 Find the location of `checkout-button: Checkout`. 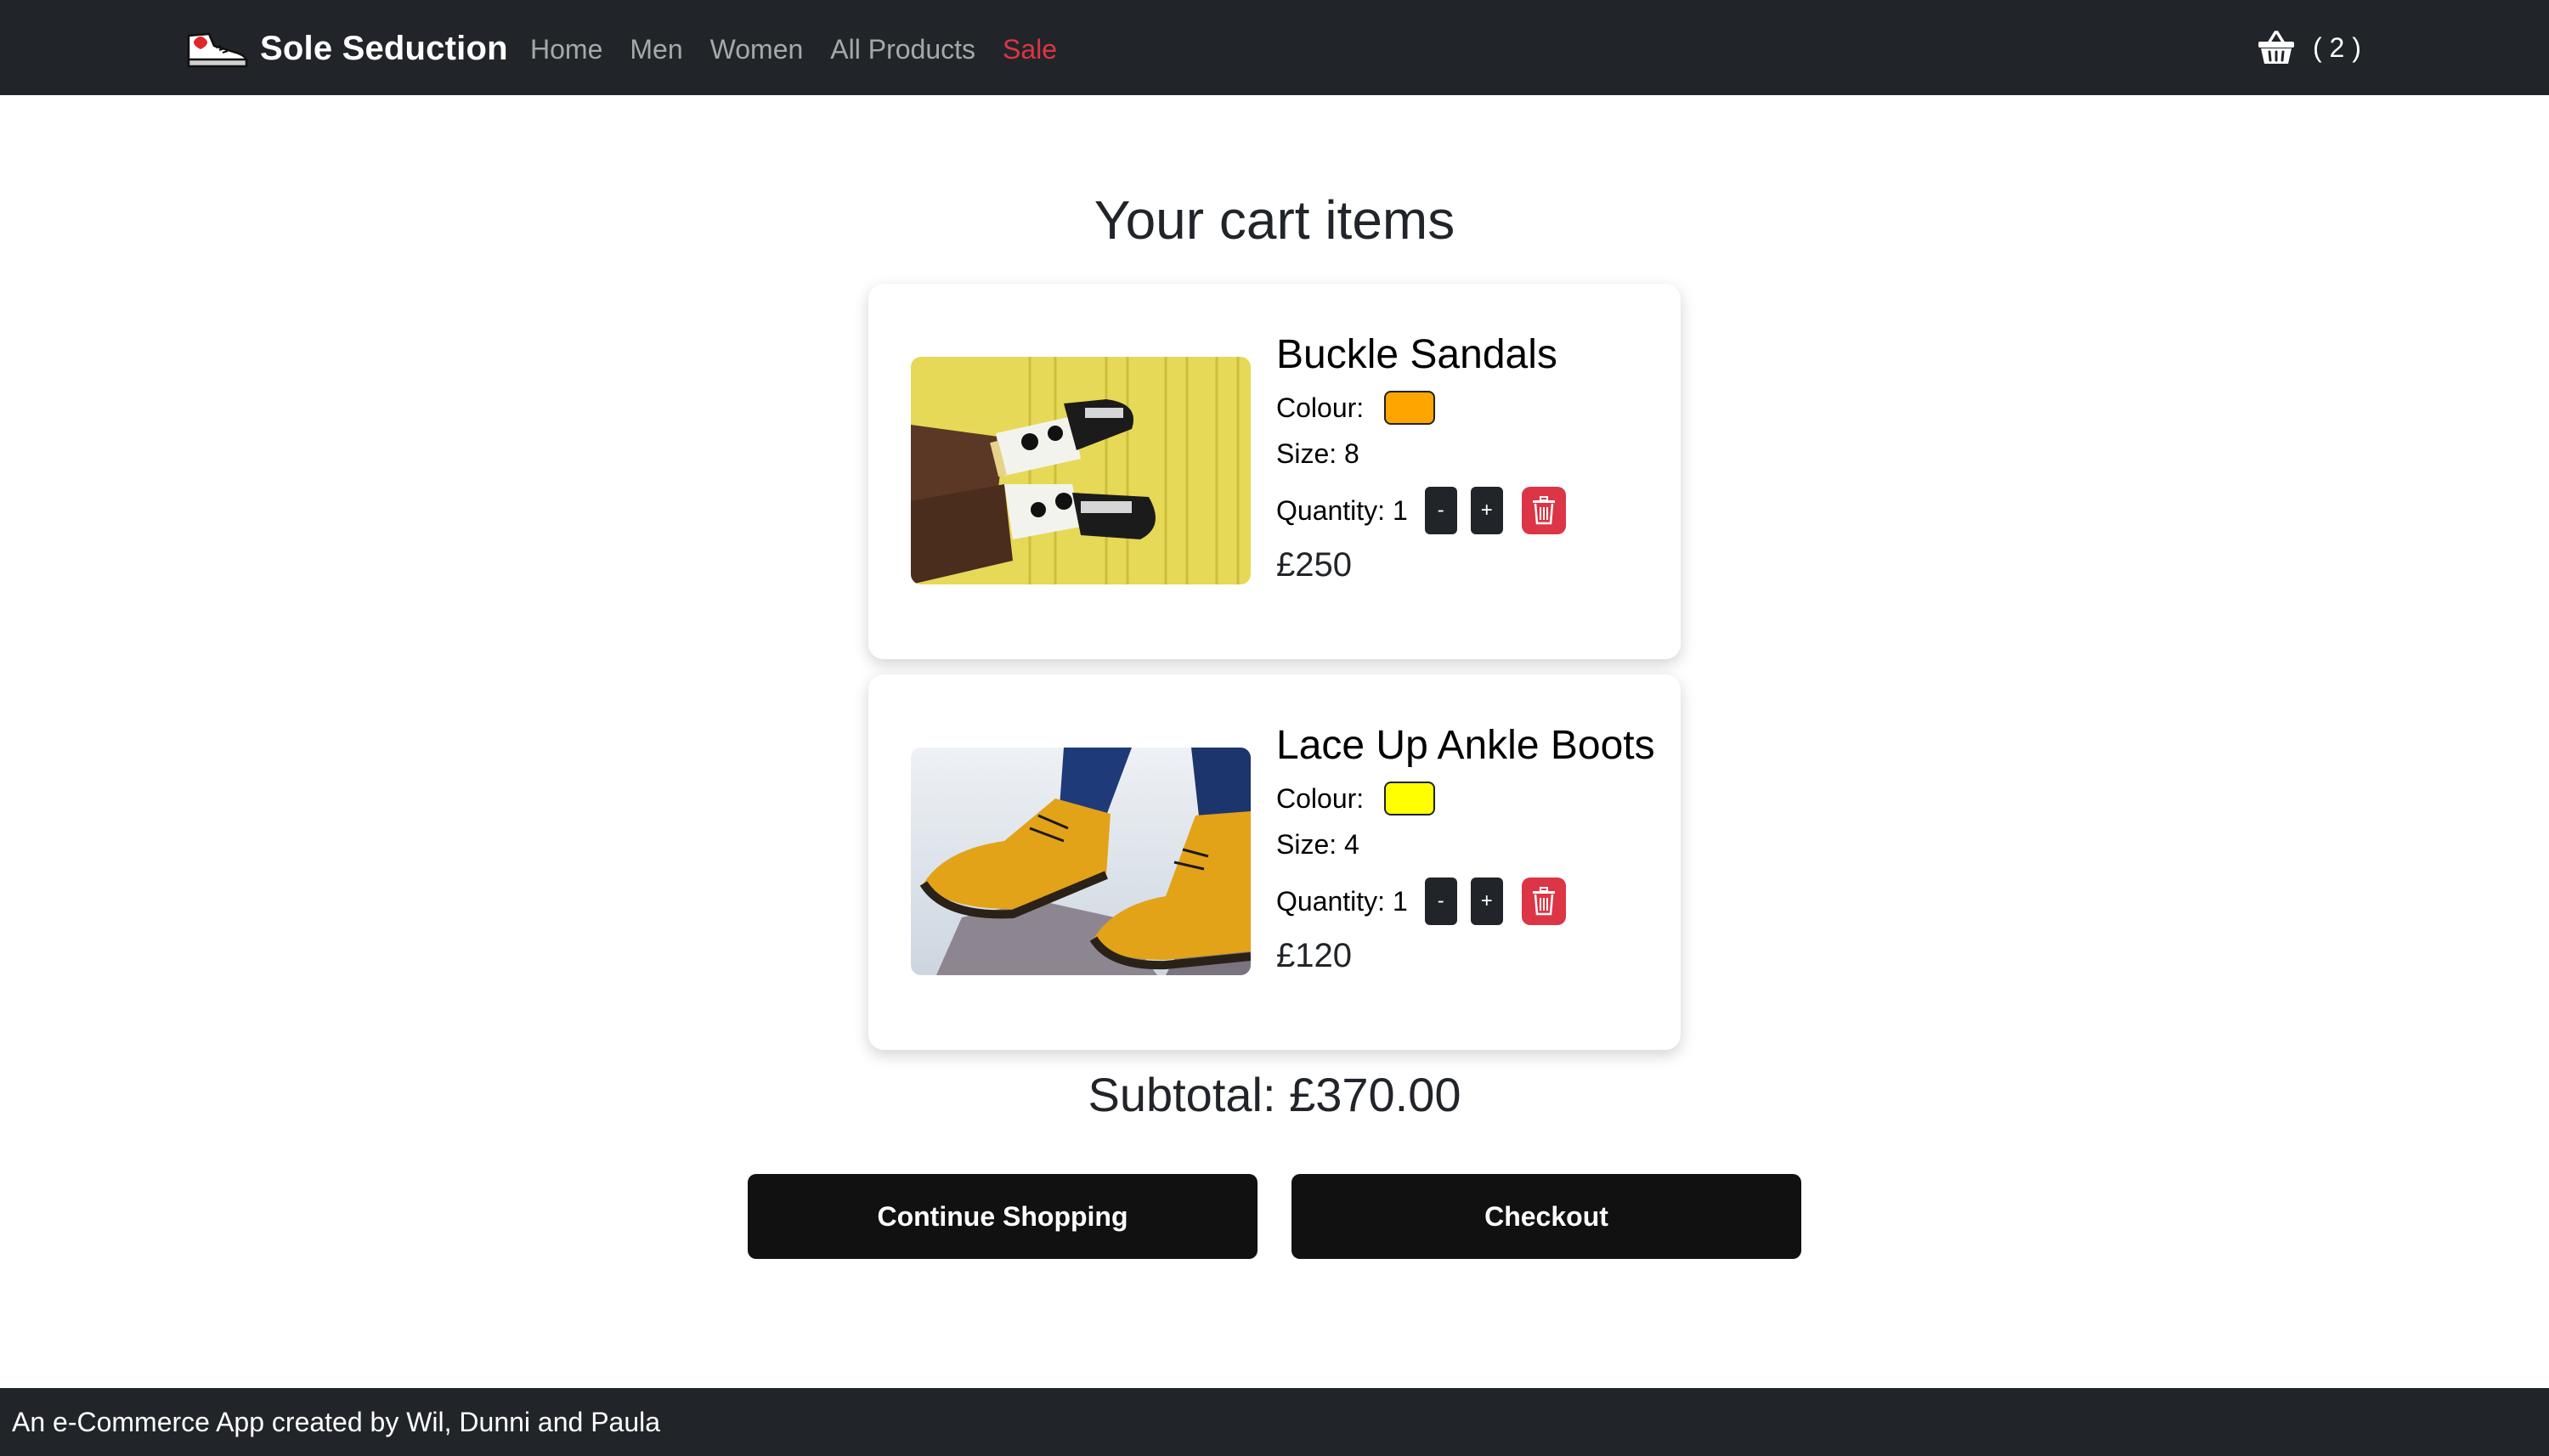

checkout-button: Checkout is located at coordinates (1546, 1216).